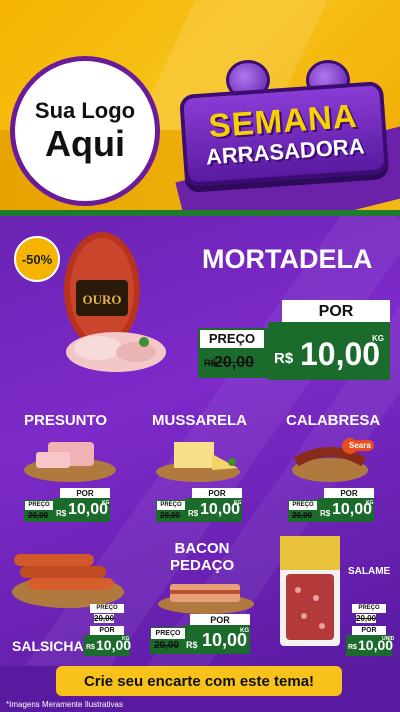 Image resolution: width=400 pixels, height=712 pixels. What do you see at coordinates (70, 462) in the screenshot?
I see `presunto-image` at bounding box center [70, 462].